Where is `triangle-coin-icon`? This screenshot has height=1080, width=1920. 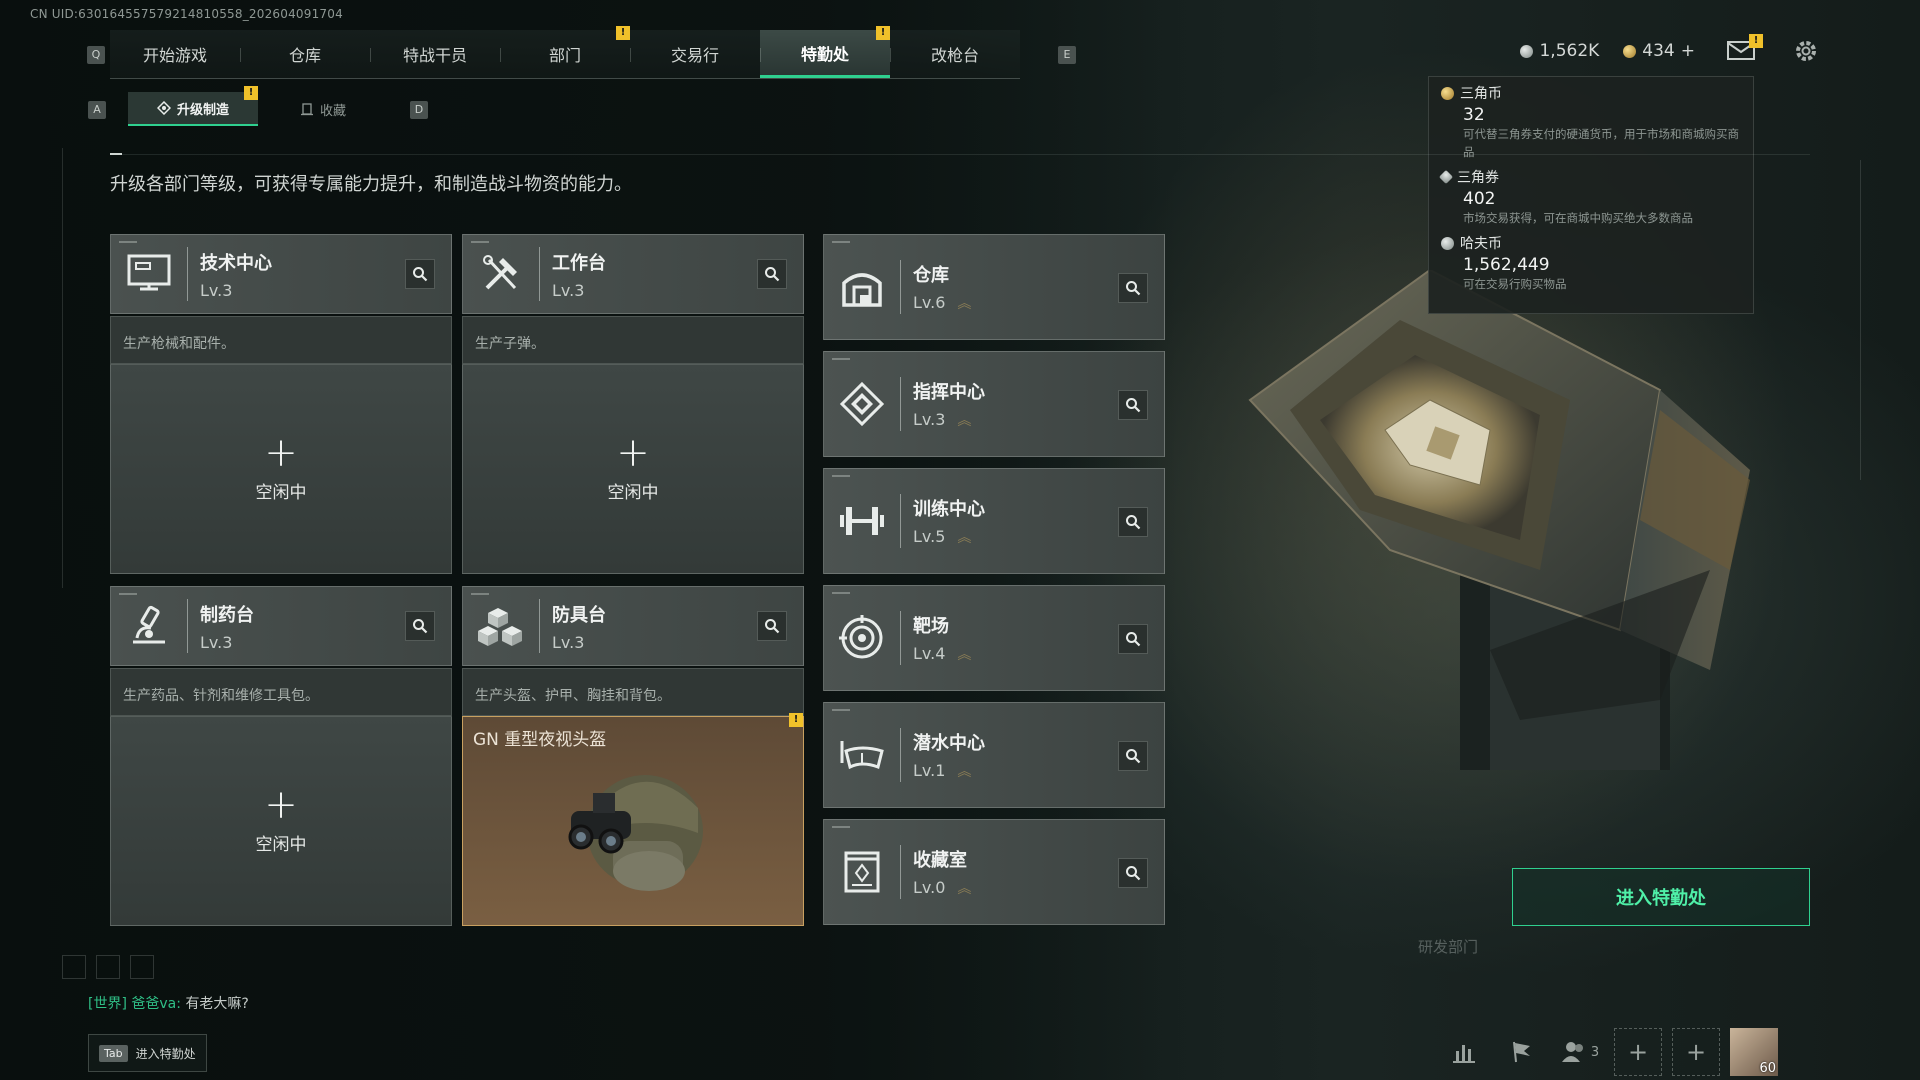 triangle-coin-icon is located at coordinates (1447, 93).